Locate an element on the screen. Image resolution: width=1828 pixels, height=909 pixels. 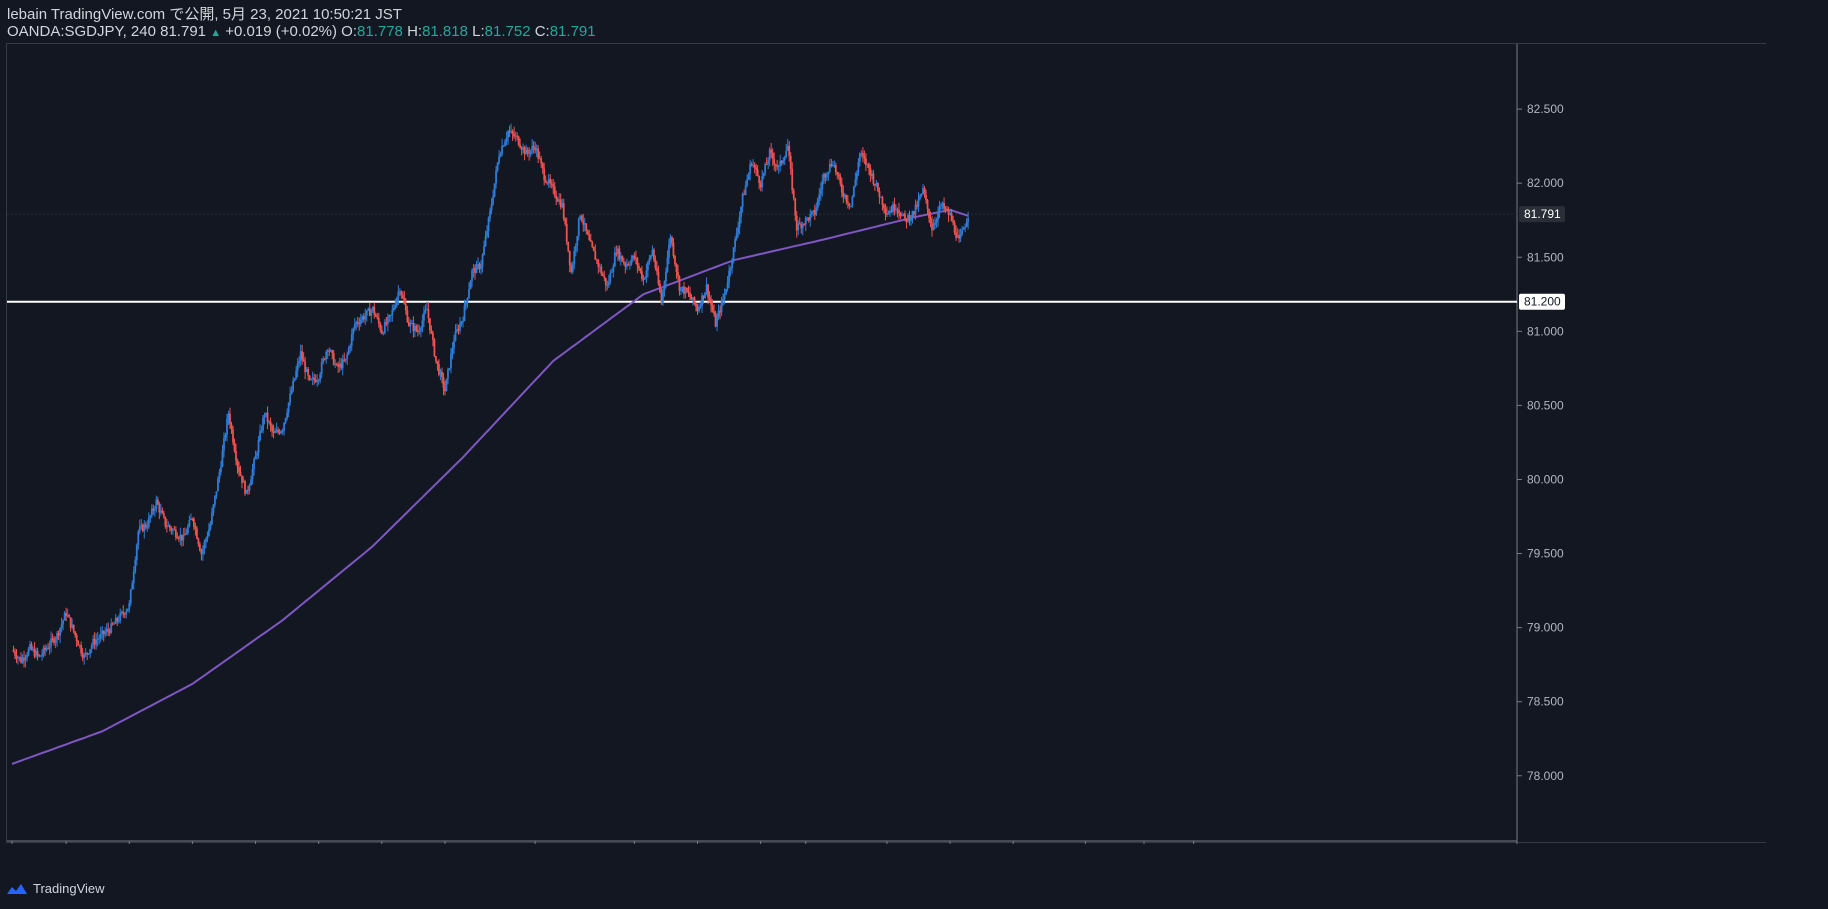
price-tick-label: 78.500 is located at coordinates (1545, 702).